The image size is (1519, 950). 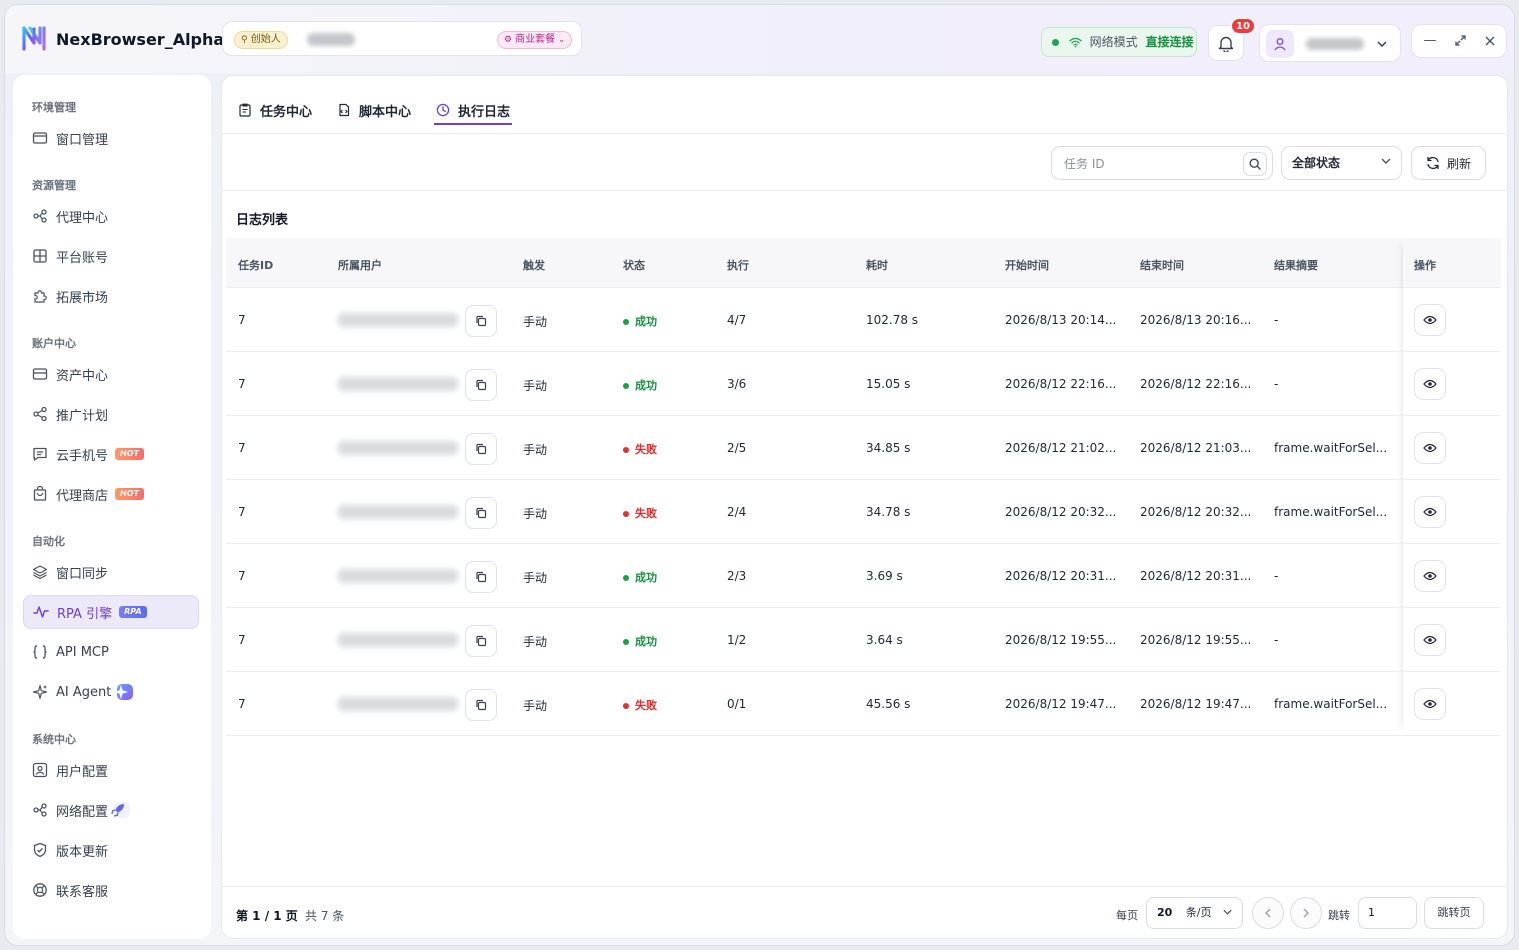 I want to click on status-filter-select: 全部状态, so click(x=1341, y=163).